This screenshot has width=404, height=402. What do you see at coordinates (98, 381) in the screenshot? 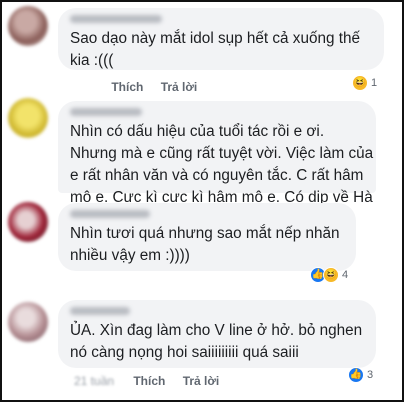
I see `timestamp: 21 tuần` at bounding box center [98, 381].